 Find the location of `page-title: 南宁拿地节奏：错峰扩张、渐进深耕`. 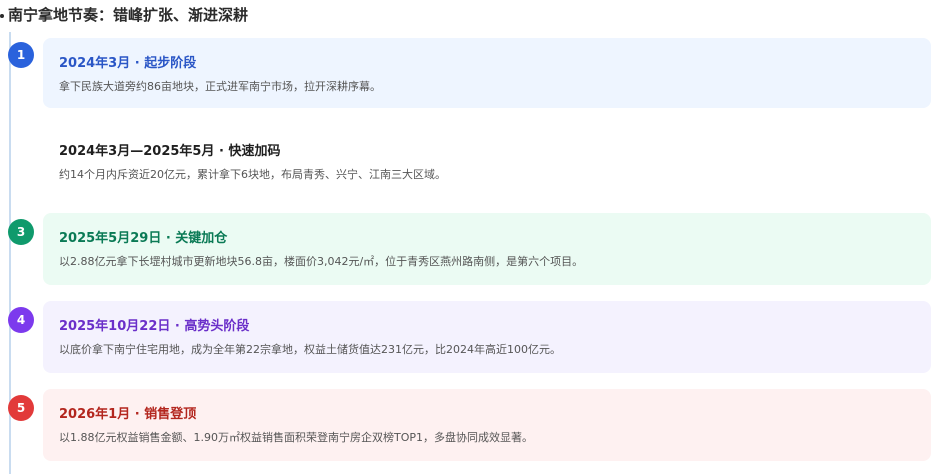

page-title: 南宁拿地节奏：错峰扩张、渐进深耕 is located at coordinates (124, 15).